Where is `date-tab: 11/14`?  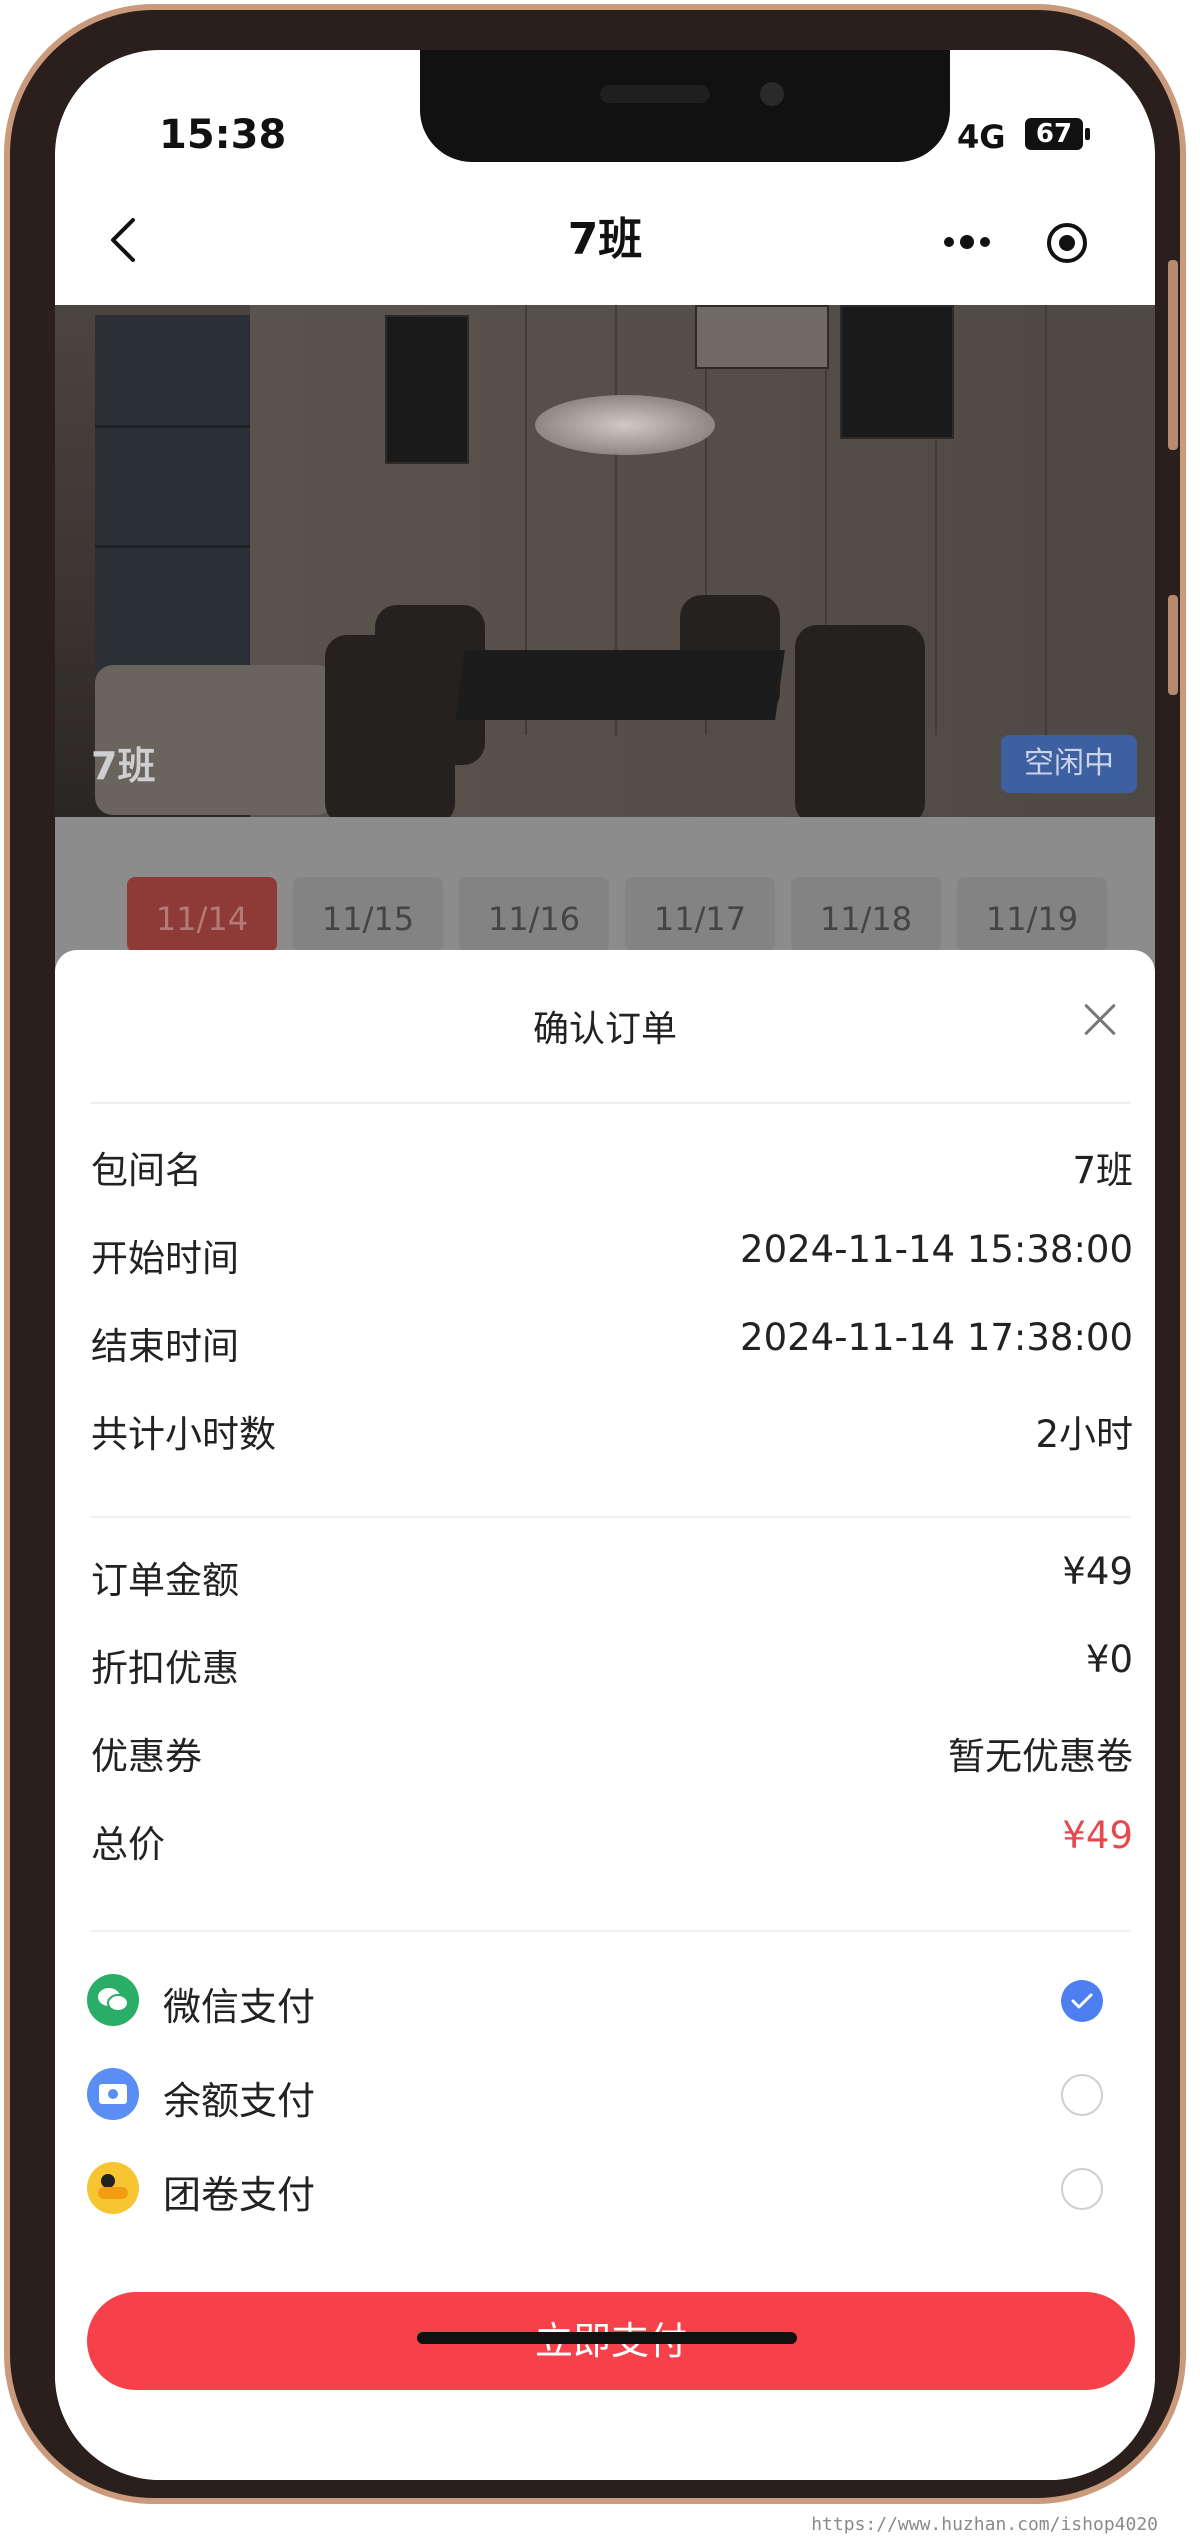 date-tab: 11/14 is located at coordinates (202, 914).